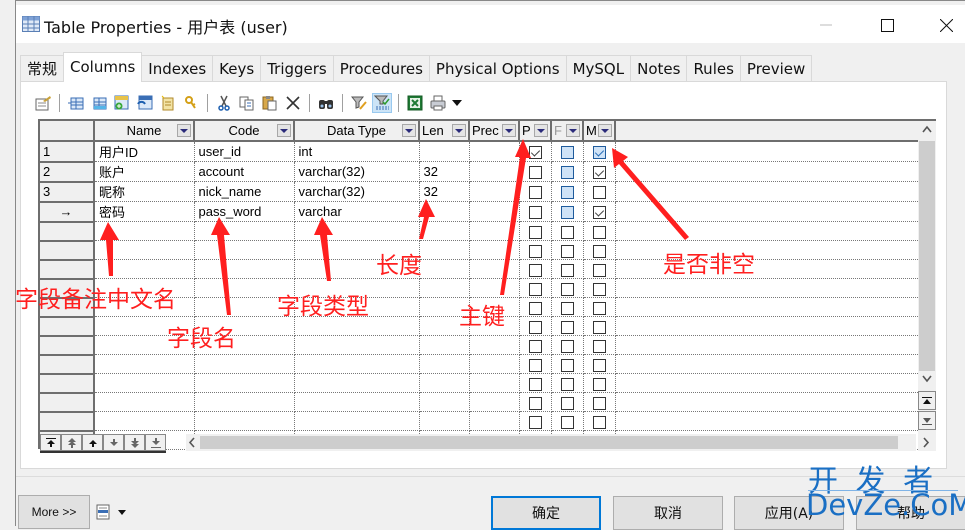  What do you see at coordinates (668, 513) in the screenshot?
I see `cancel-button: 取消` at bounding box center [668, 513].